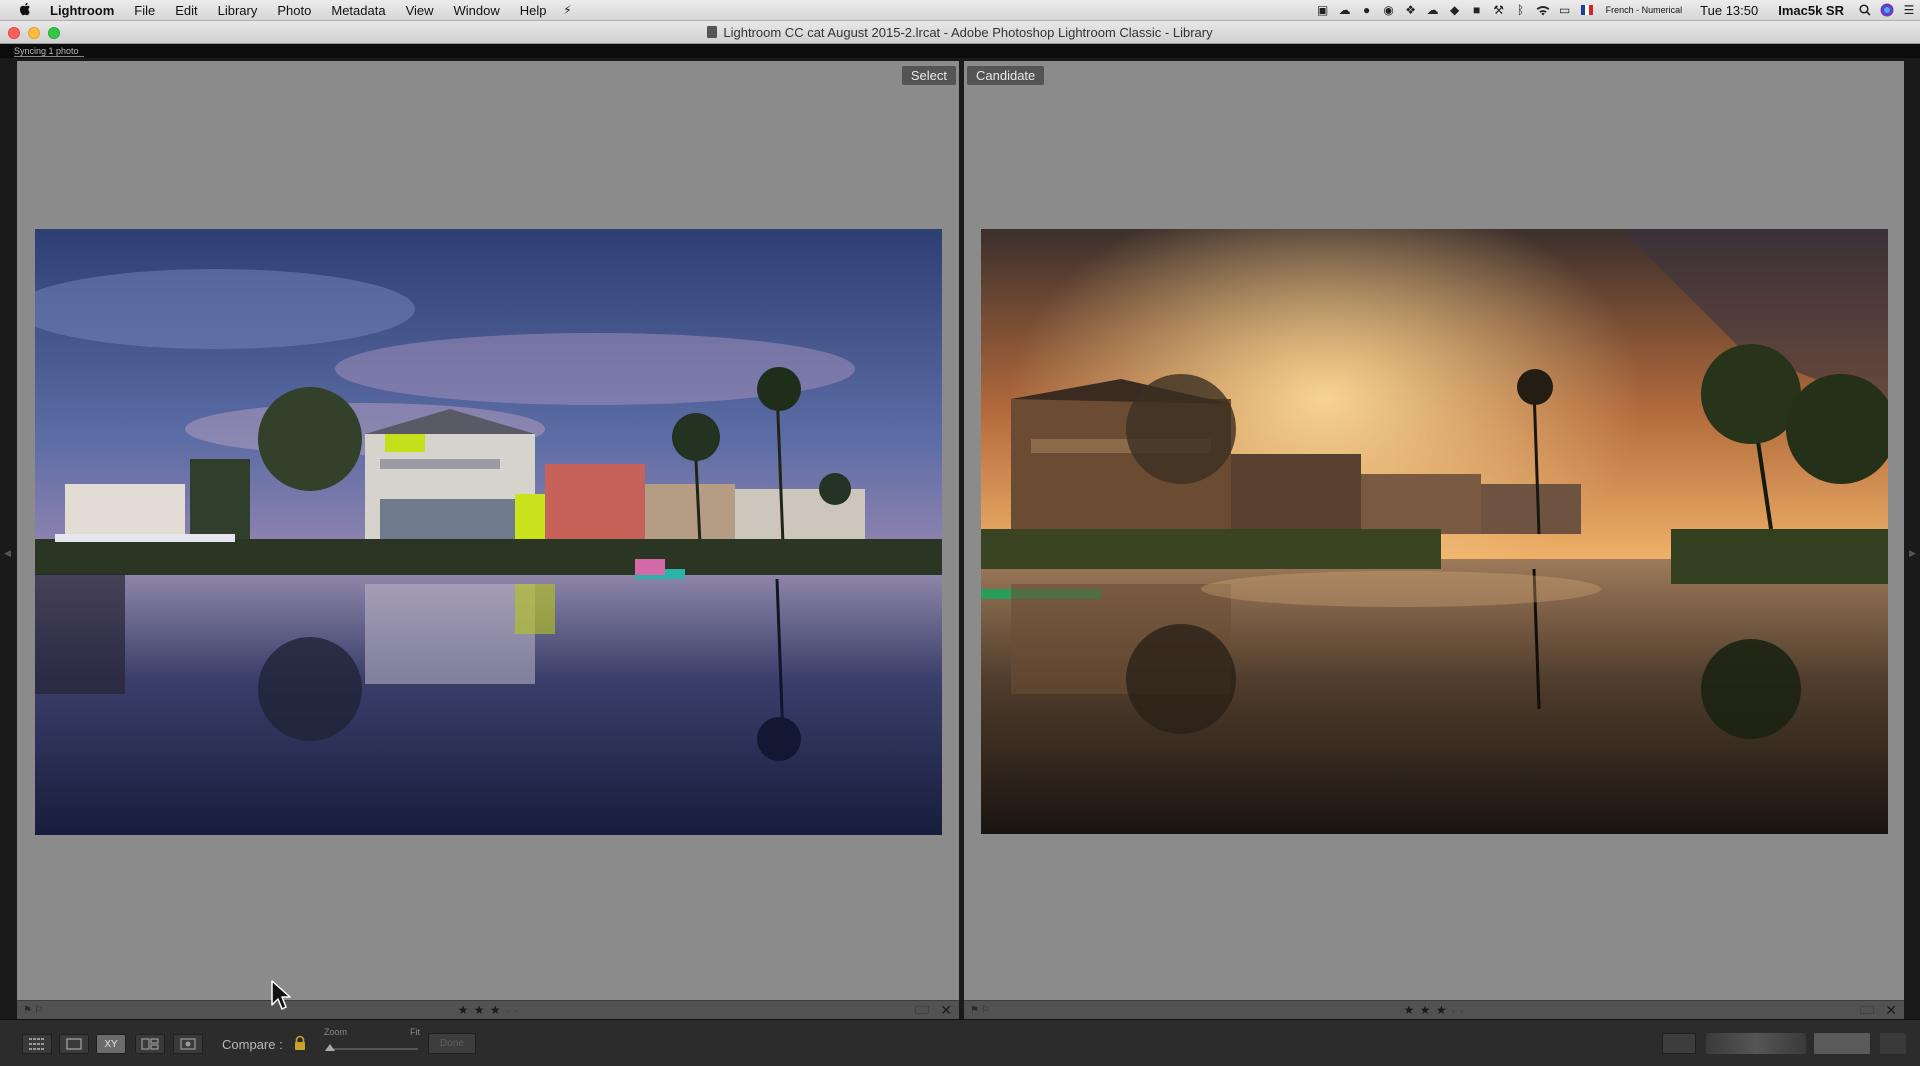 This screenshot has height=1066, width=1920. Describe the element at coordinates (533, 10) in the screenshot. I see `menu-help: Help` at that location.